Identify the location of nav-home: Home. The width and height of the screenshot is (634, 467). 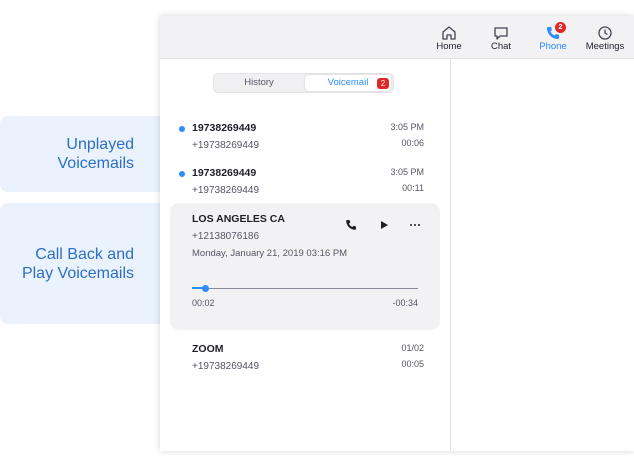
(449, 37).